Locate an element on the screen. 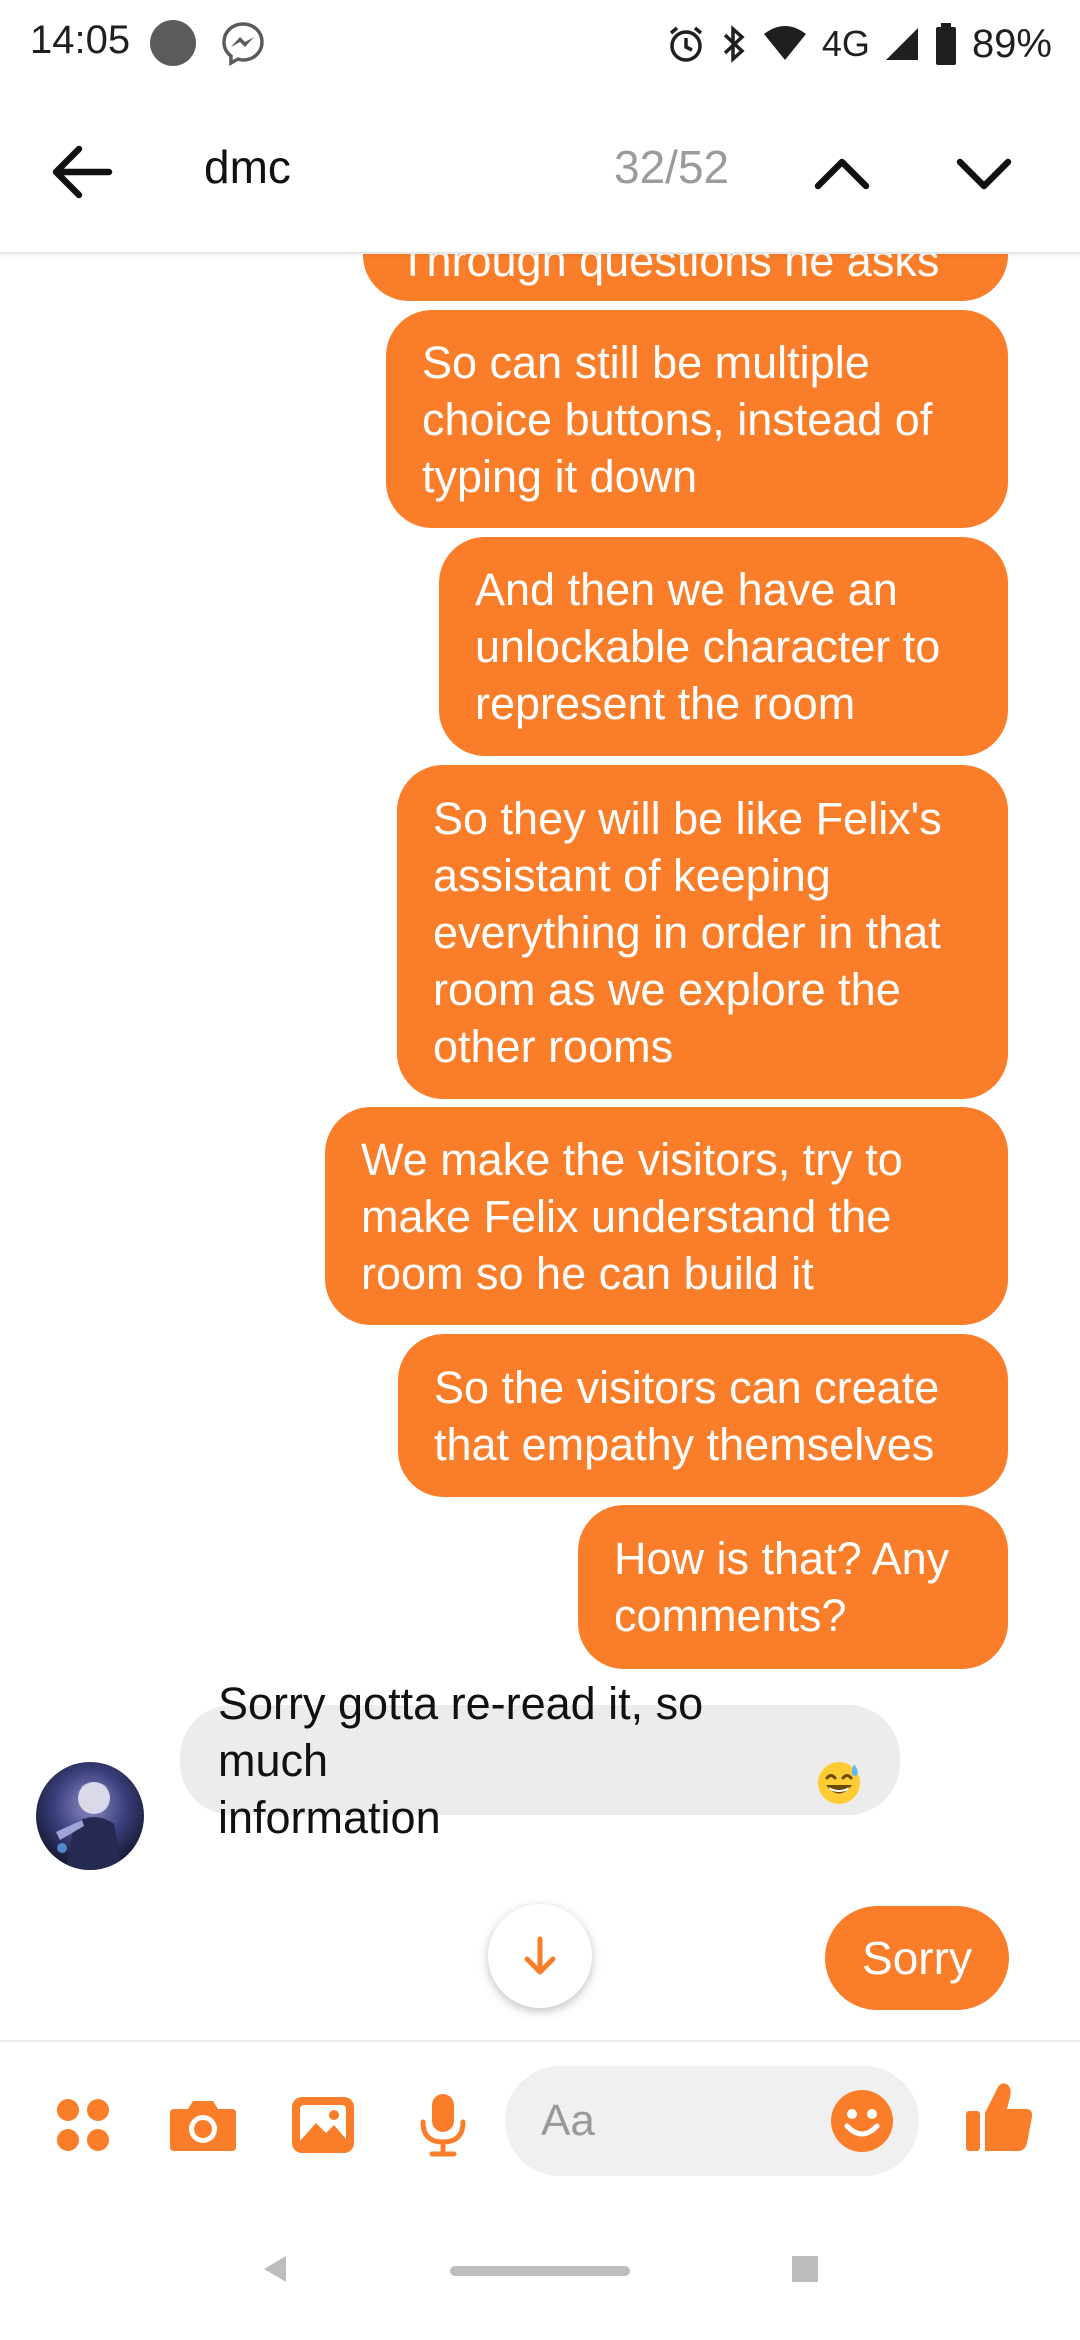 This screenshot has width=1080, height=2340. nav-home-pill is located at coordinates (540, 2271).